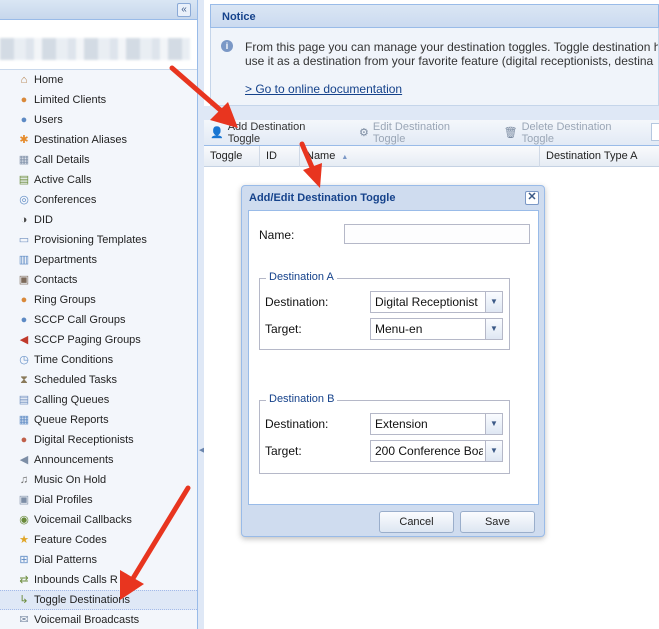 This screenshot has height=629, width=659. What do you see at coordinates (201, 450) in the screenshot?
I see `splitter-handle-icon: ◀` at bounding box center [201, 450].